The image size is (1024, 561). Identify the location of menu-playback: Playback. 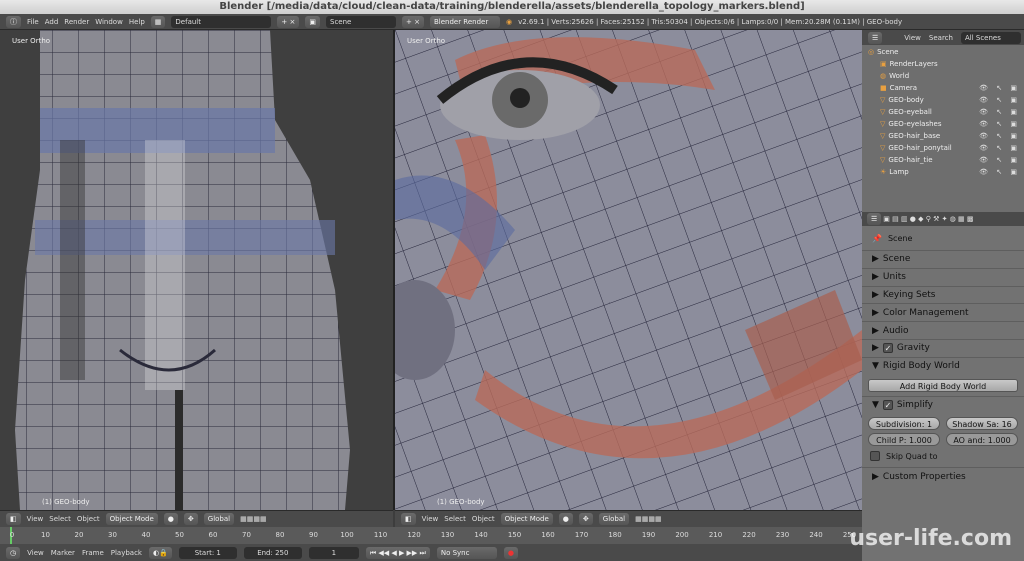
(126, 553).